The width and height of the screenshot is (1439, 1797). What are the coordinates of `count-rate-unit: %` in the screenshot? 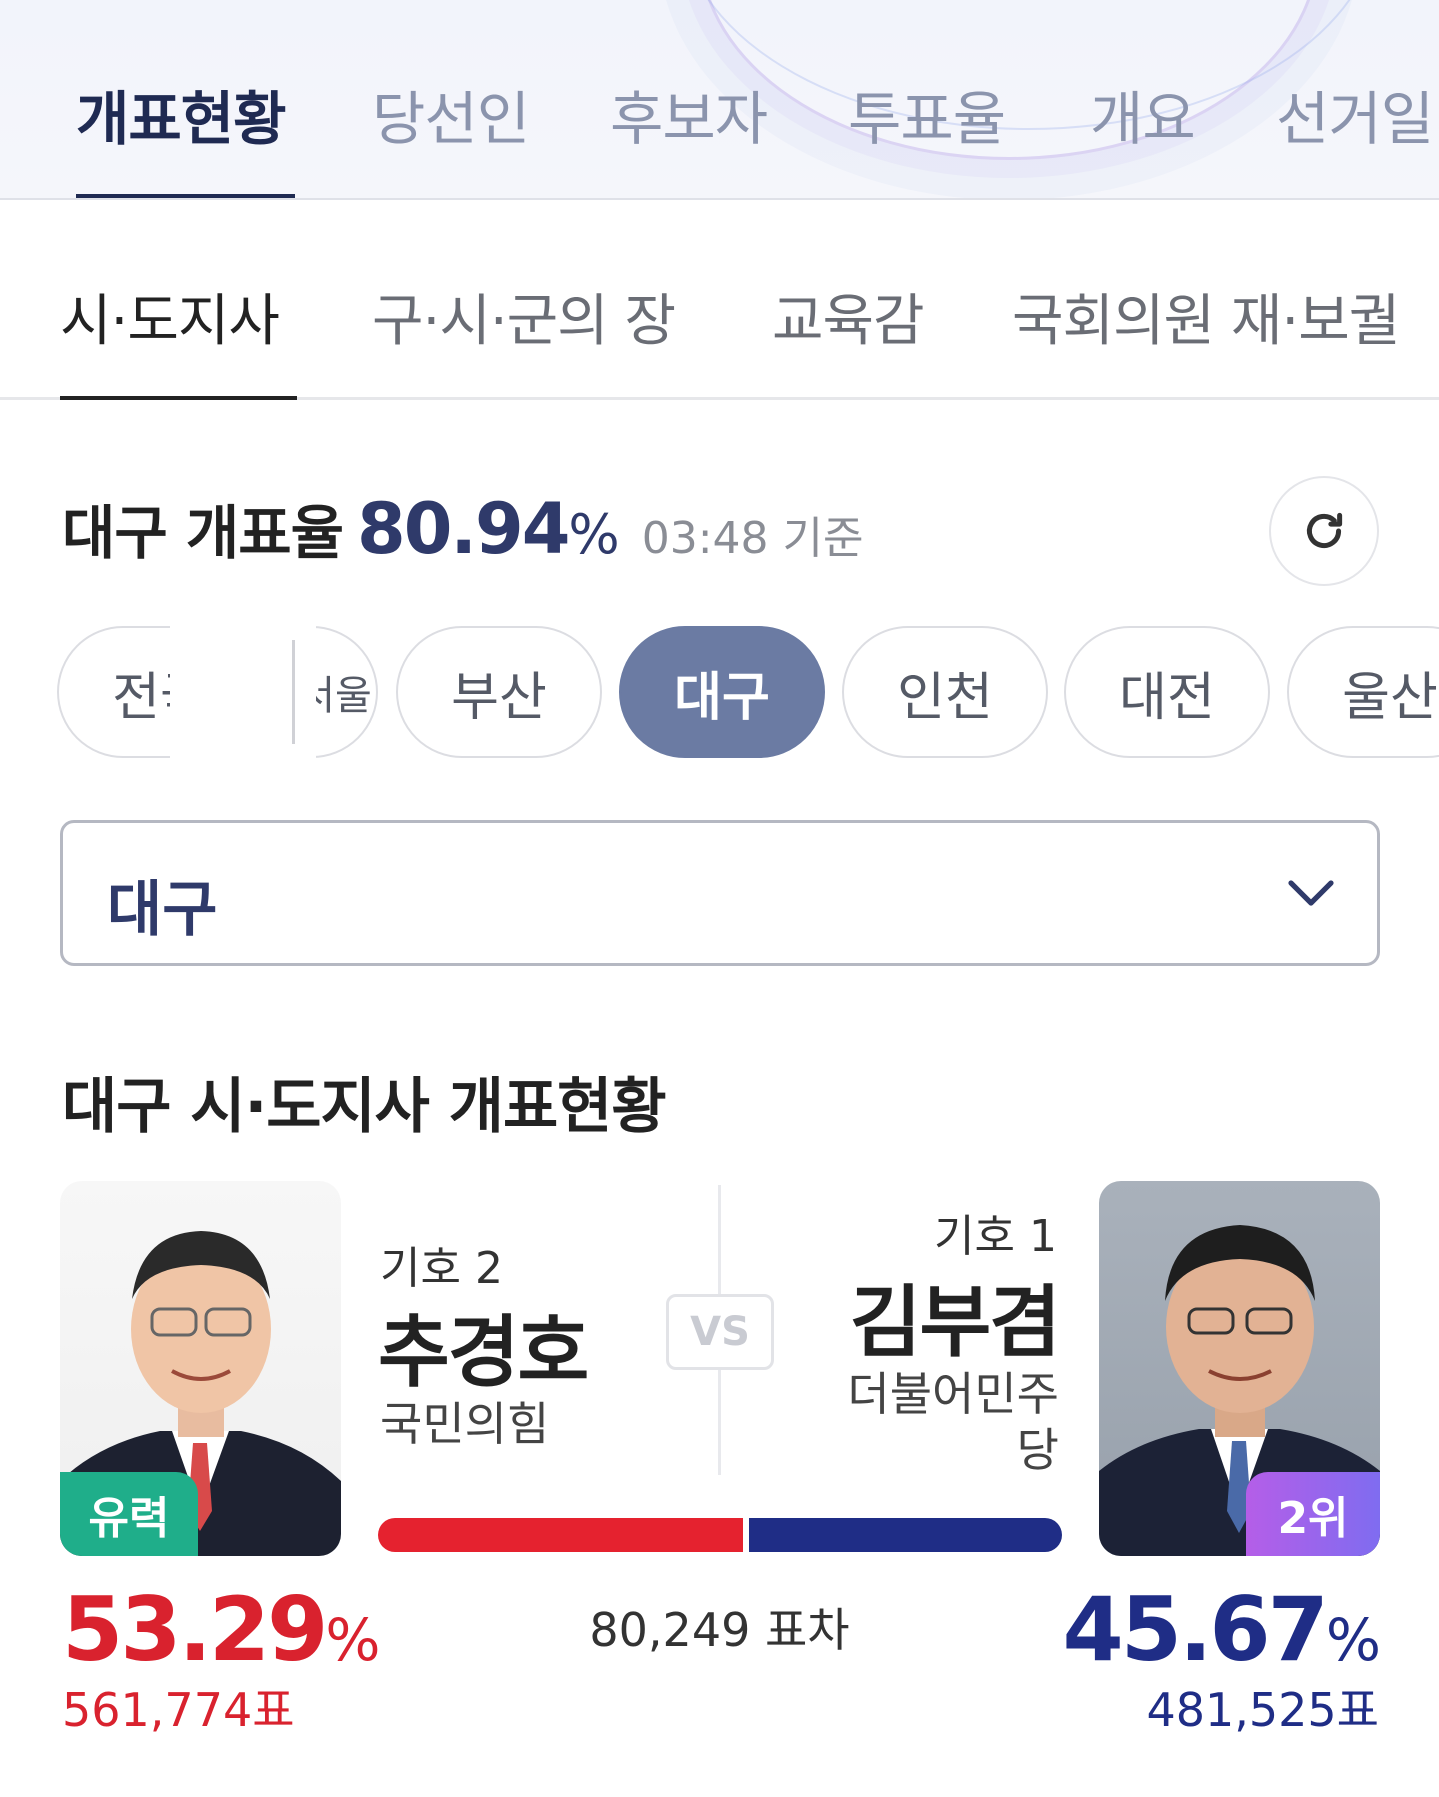 It's located at (594, 534).